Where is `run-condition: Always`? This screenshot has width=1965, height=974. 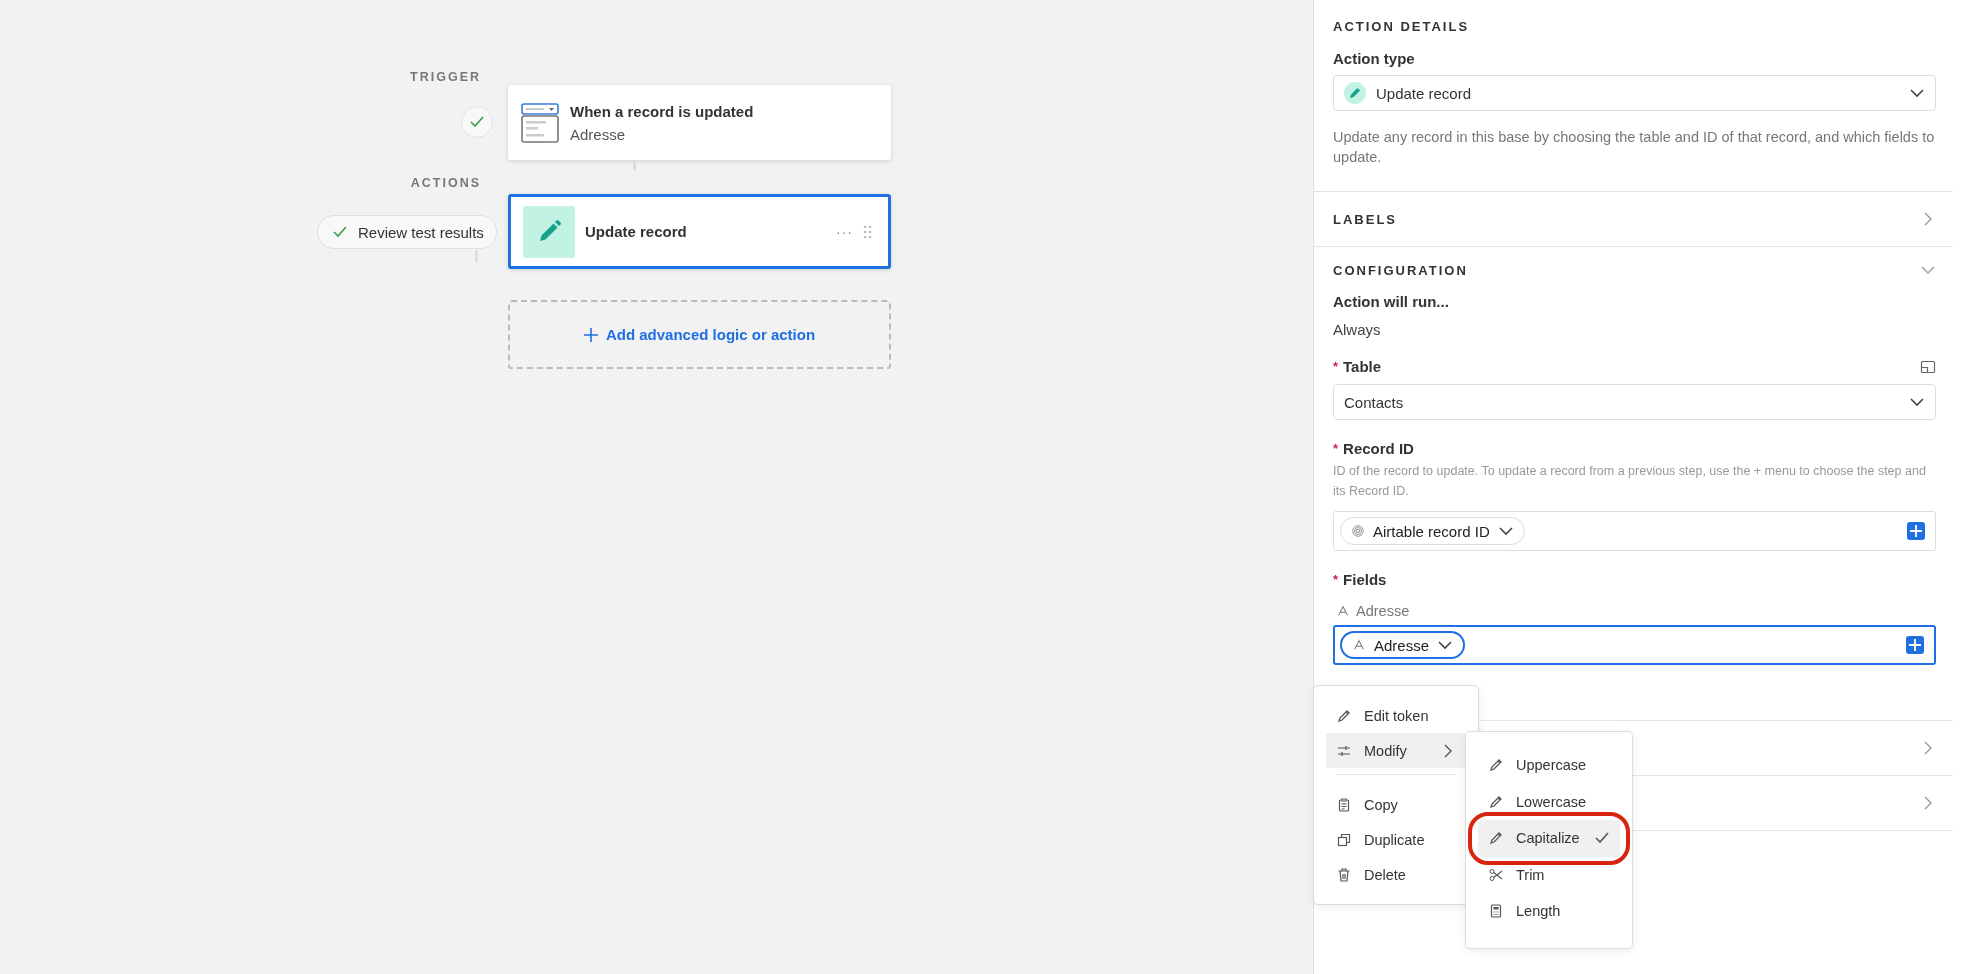
run-condition: Always is located at coordinates (1357, 329).